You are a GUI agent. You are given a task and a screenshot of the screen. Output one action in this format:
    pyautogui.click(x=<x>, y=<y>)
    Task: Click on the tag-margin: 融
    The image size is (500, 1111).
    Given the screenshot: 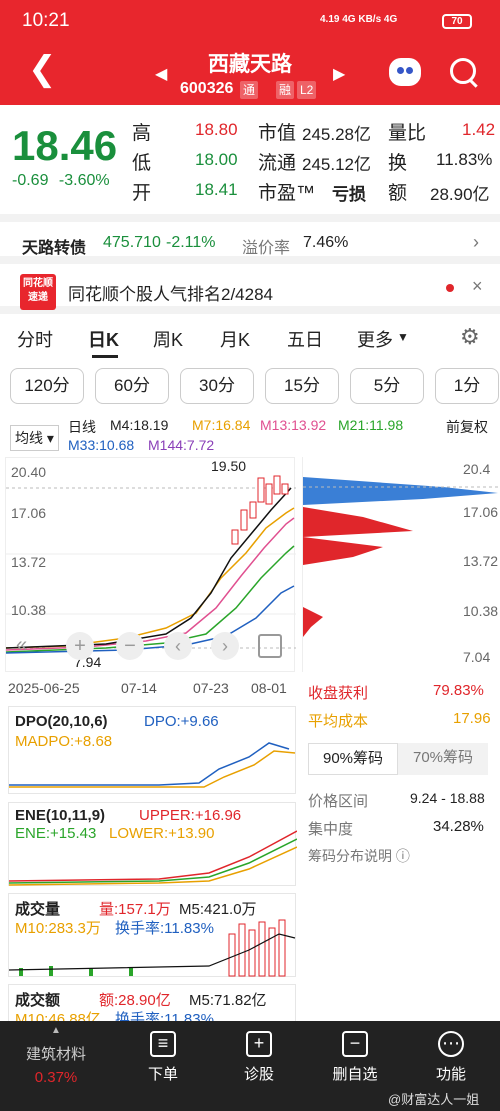 What is the action you would take?
    pyautogui.click(x=285, y=90)
    